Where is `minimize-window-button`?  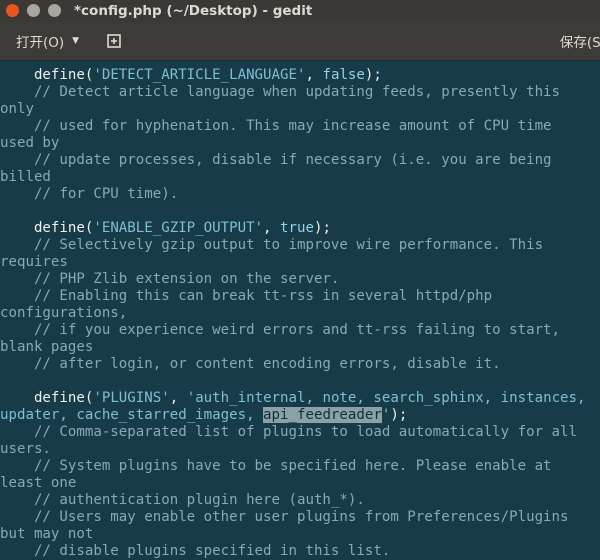 minimize-window-button is located at coordinates (33, 10).